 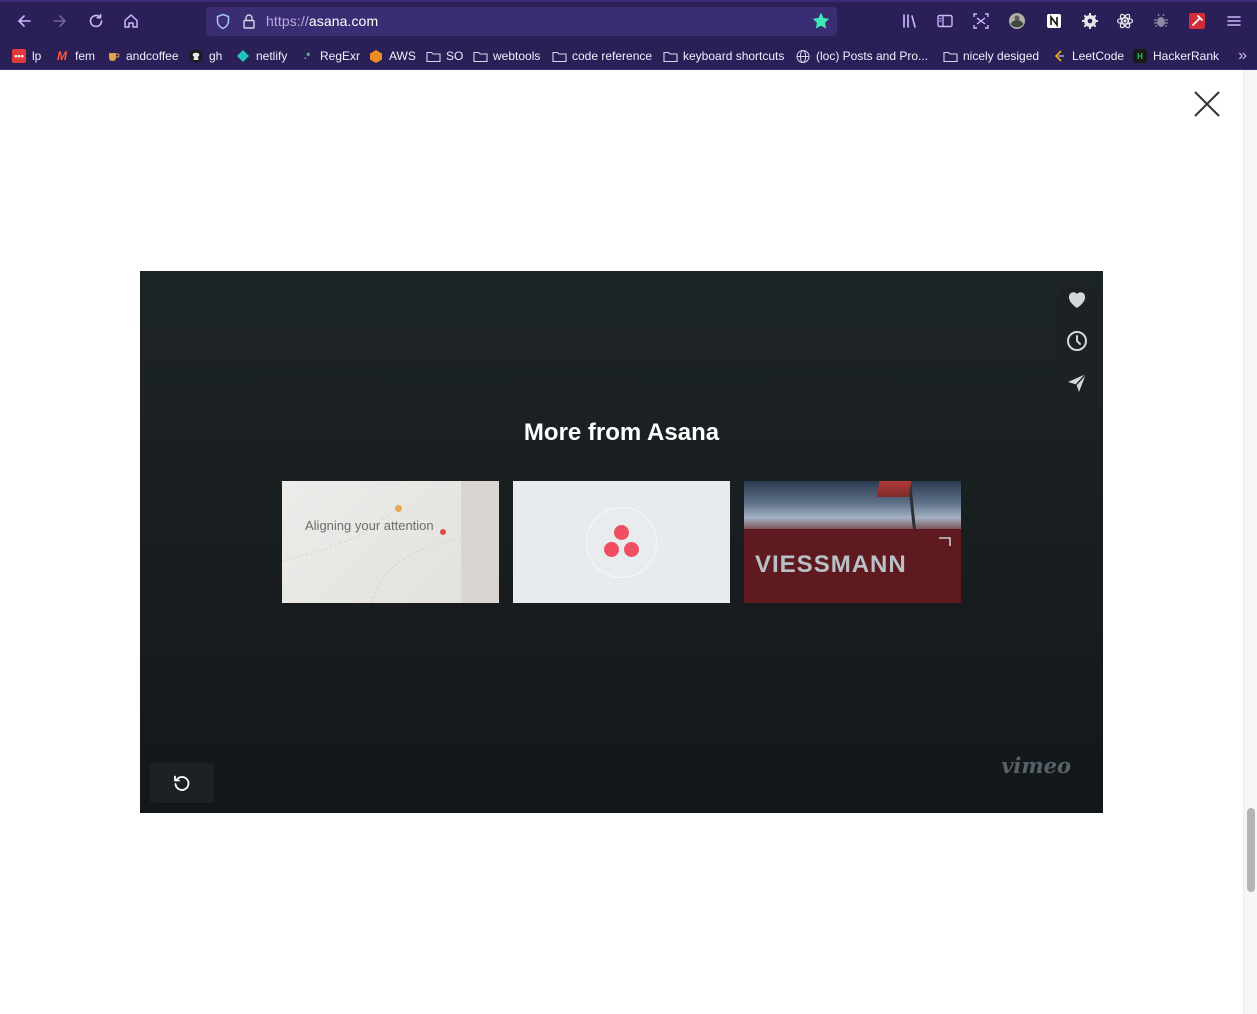 What do you see at coordinates (1207, 104) in the screenshot?
I see `close-icon` at bounding box center [1207, 104].